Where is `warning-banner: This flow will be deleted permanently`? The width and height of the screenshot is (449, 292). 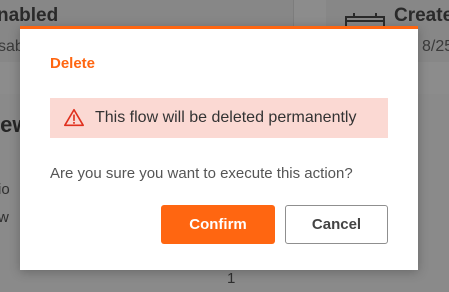 warning-banner: This flow will be deleted permanently is located at coordinates (219, 118).